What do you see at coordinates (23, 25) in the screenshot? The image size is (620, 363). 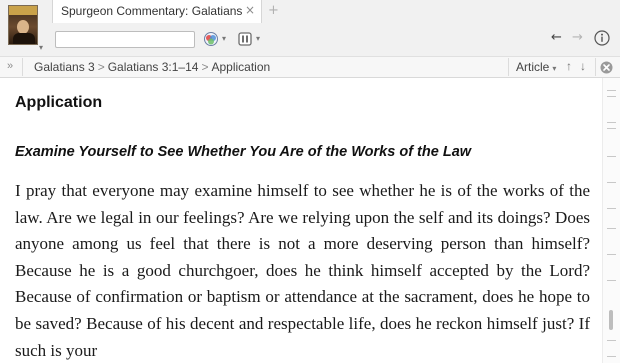 I see `spurgeon-portrait-icon` at bounding box center [23, 25].